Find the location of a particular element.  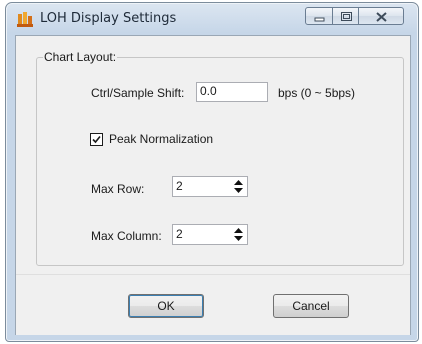

shift-input-value: 0.0 is located at coordinates (208, 91).